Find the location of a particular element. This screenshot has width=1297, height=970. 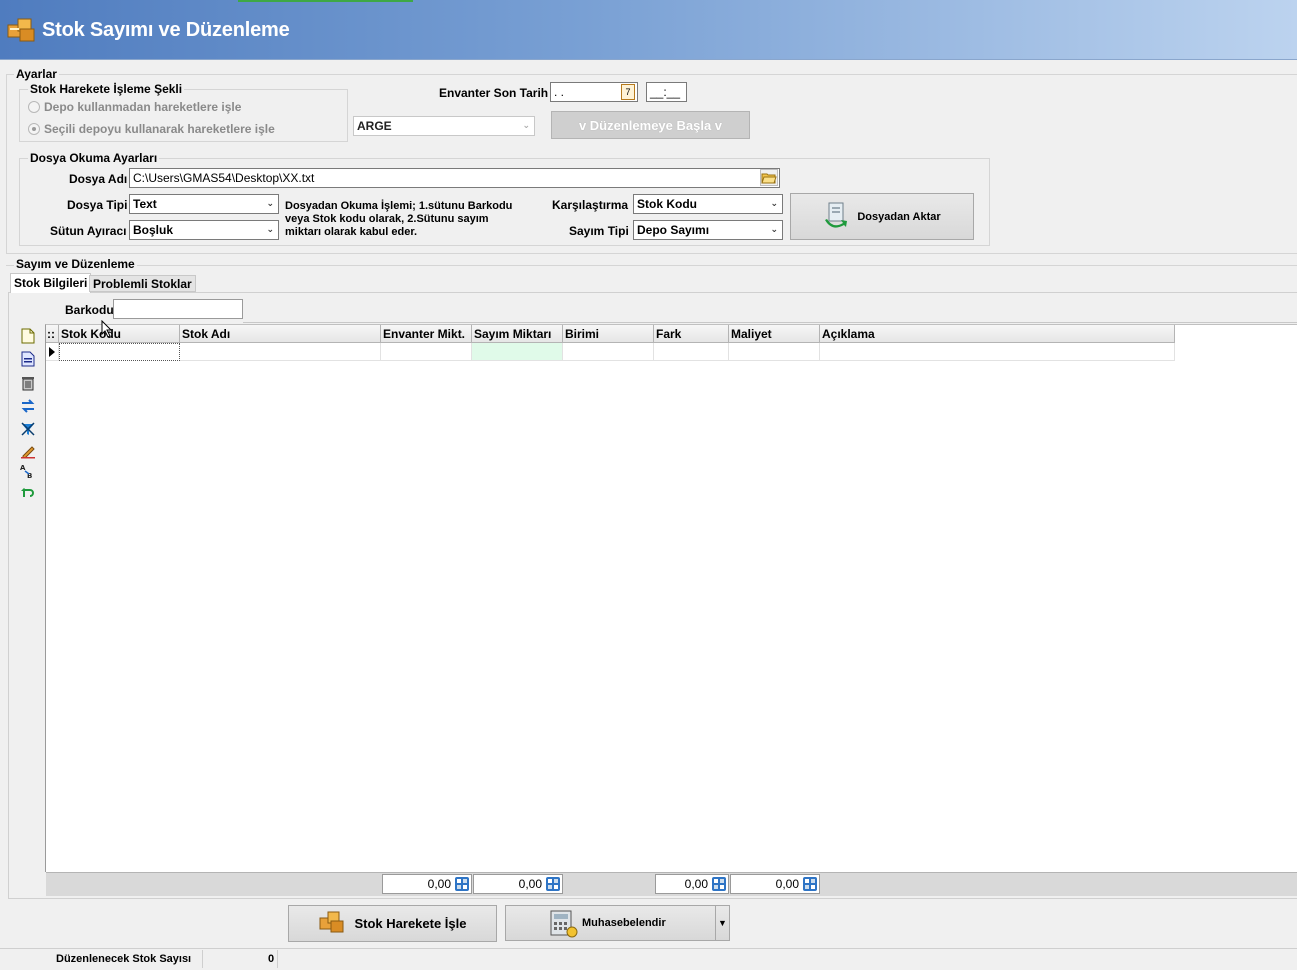

dosya-adi-value: C:\Users\GMAS54\Desktop\XX.txt is located at coordinates (224, 178).